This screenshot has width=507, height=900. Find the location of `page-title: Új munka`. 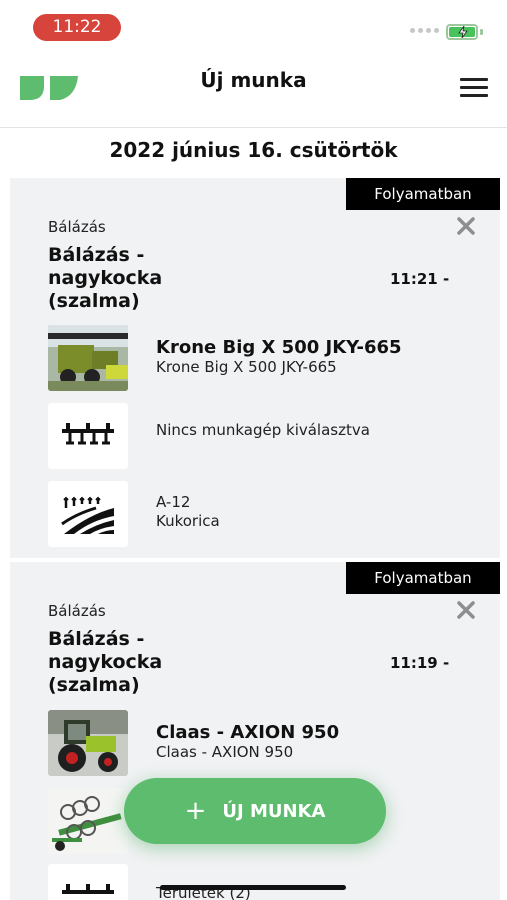

page-title: Új munka is located at coordinates (253, 80).